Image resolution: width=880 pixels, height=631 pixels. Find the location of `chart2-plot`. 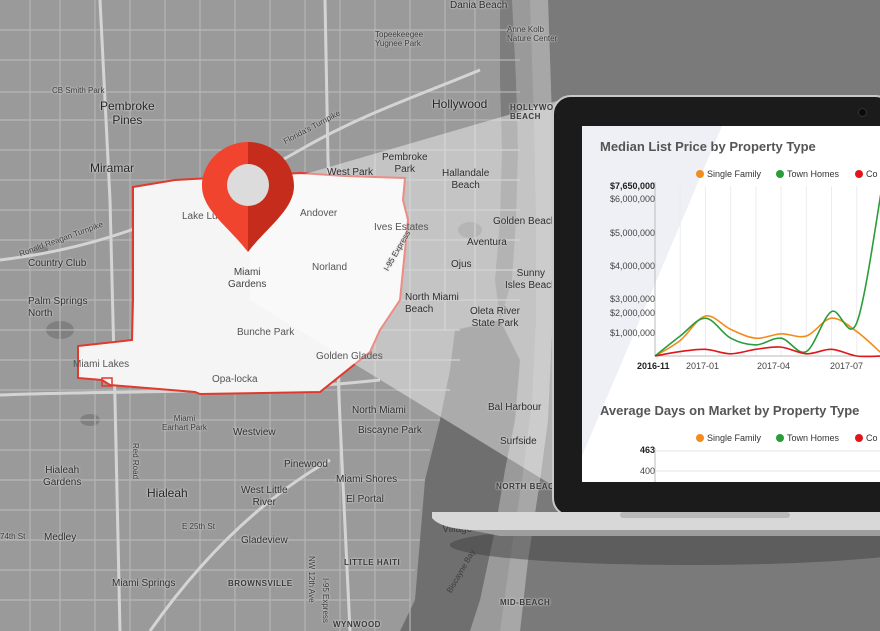

chart2-plot is located at coordinates (767, 465).